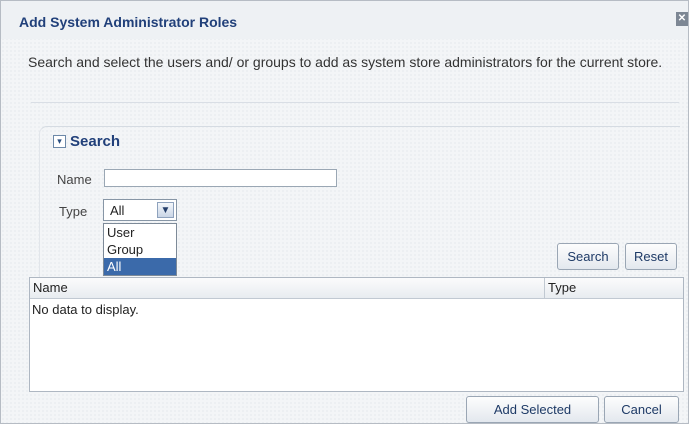 The width and height of the screenshot is (689, 424). I want to click on name-label: Name, so click(74, 179).